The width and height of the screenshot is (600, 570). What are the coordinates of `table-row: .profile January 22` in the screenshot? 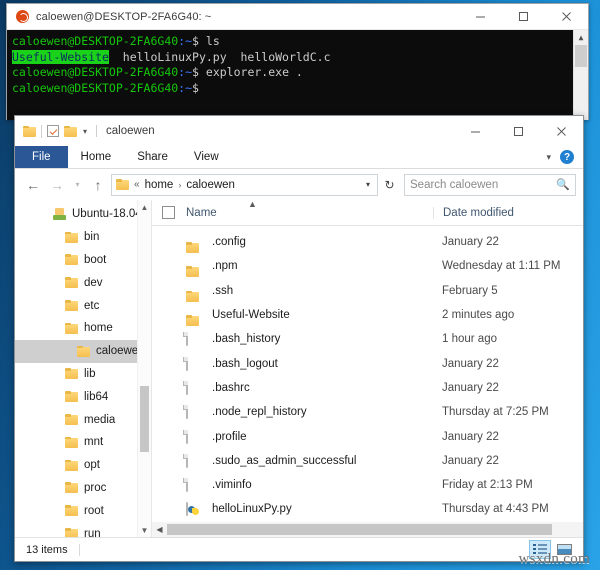 It's located at (367, 436).